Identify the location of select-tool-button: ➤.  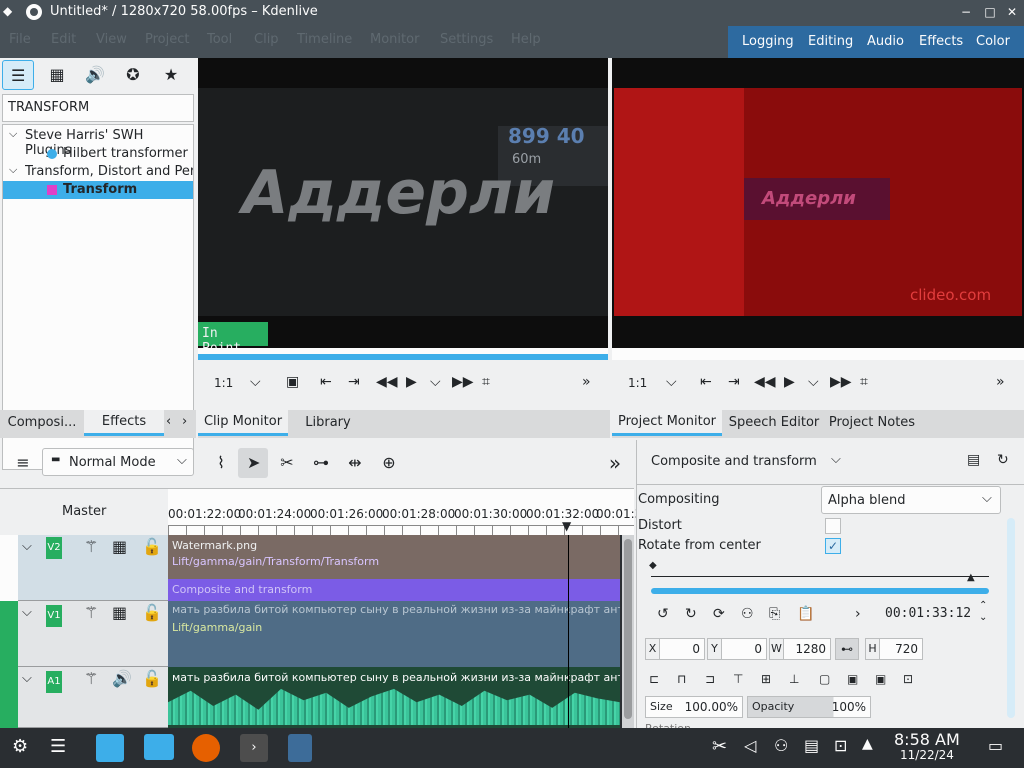
(253, 463).